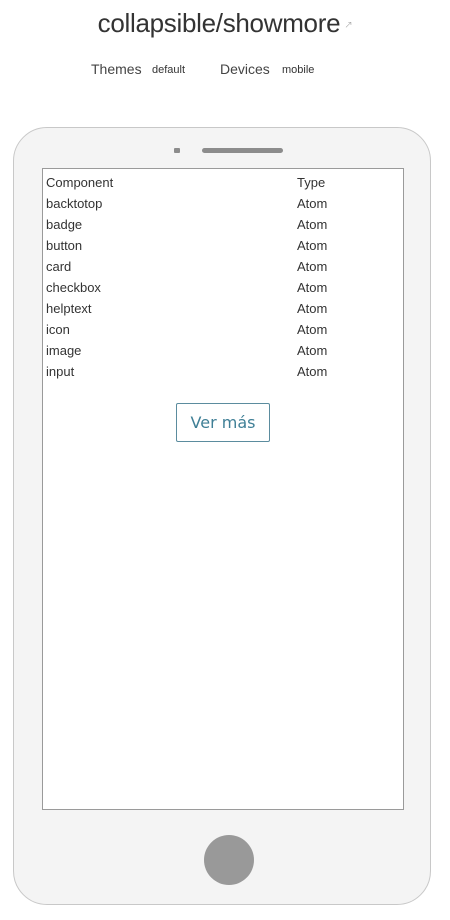 The image size is (450, 920). I want to click on table-header-row: Component Type, so click(196, 182).